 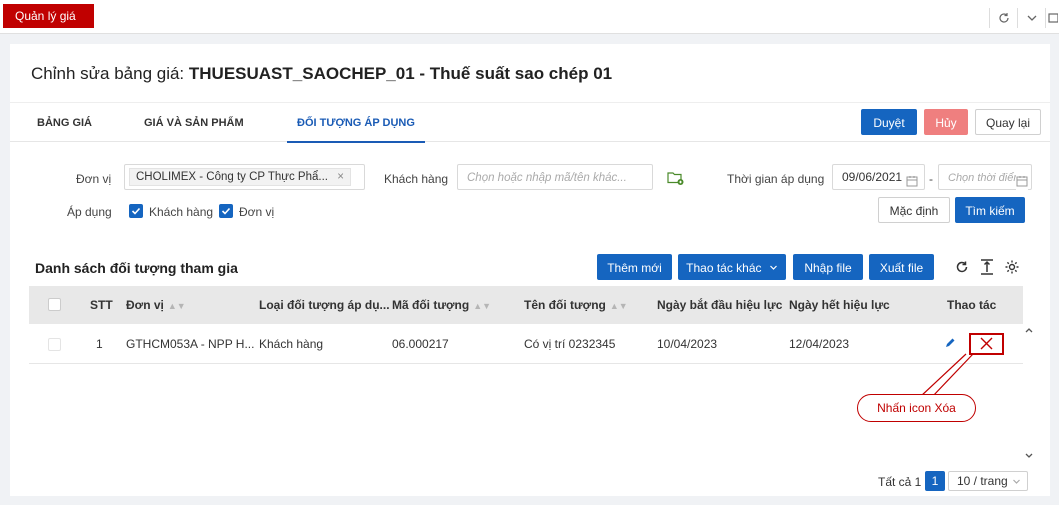 What do you see at coordinates (48, 16) in the screenshot?
I see `app-tab-price-management: Quản lý giá` at bounding box center [48, 16].